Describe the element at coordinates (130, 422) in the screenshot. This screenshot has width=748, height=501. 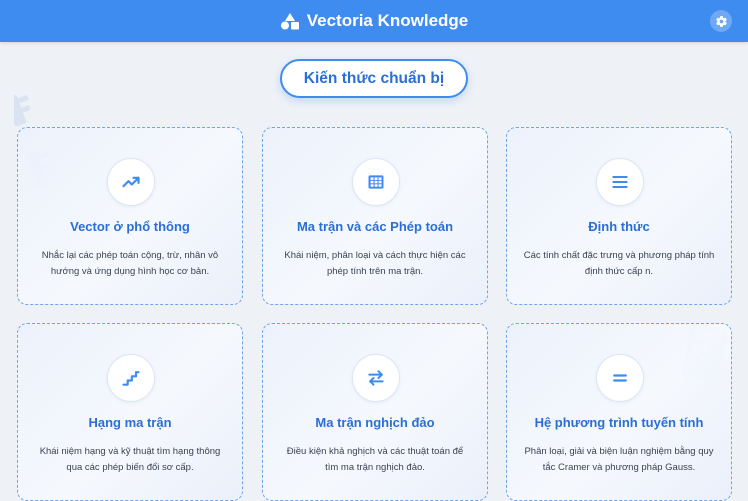
I see `card-title: Hạng ma trận` at that location.